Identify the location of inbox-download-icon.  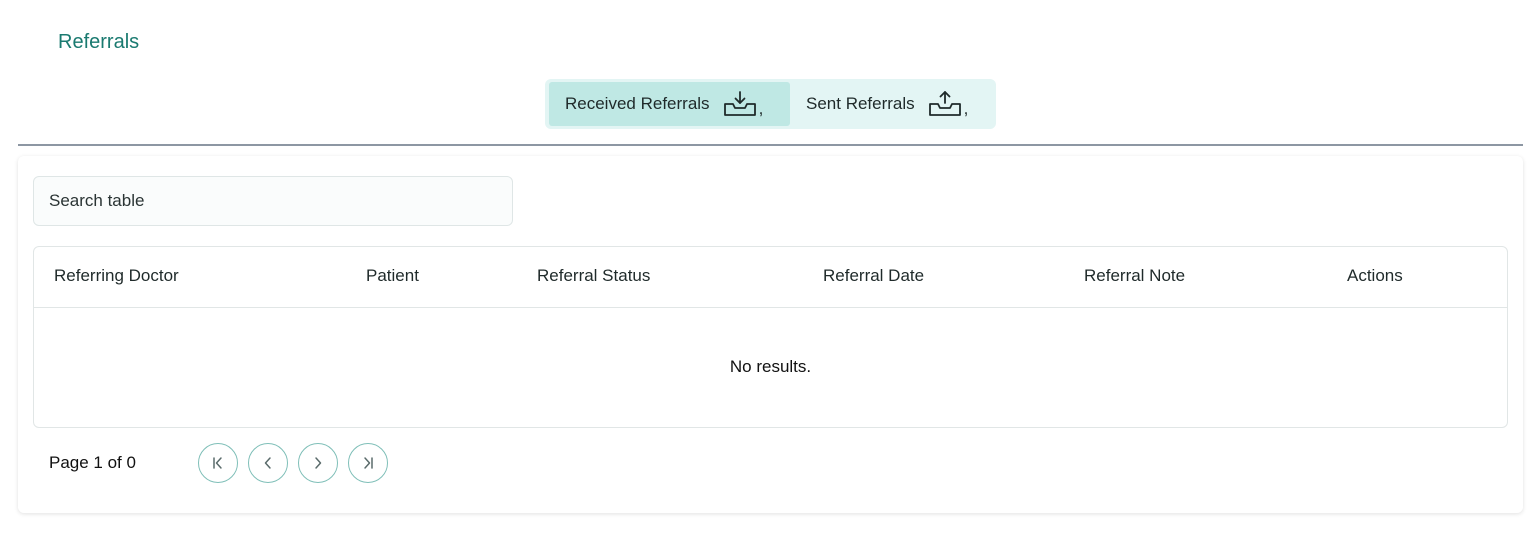
(740, 104).